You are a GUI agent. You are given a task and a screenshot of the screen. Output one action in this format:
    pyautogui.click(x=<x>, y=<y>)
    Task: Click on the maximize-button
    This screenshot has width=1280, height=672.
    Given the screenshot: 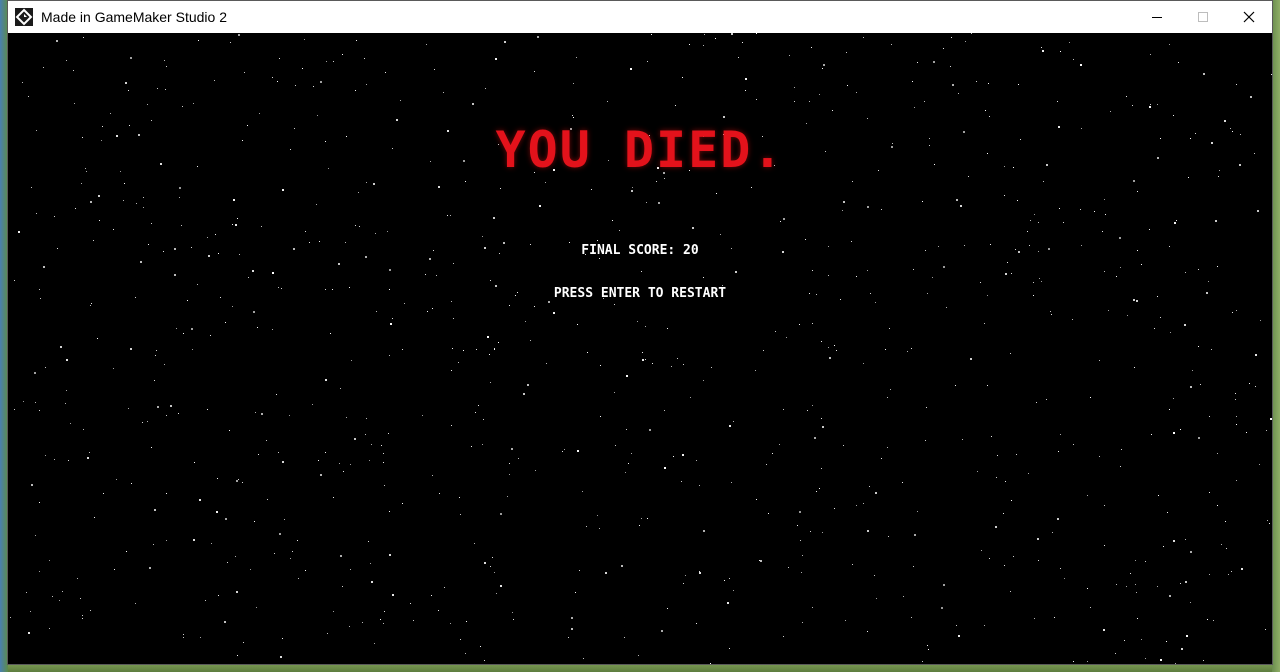 What is the action you would take?
    pyautogui.click(x=1203, y=17)
    